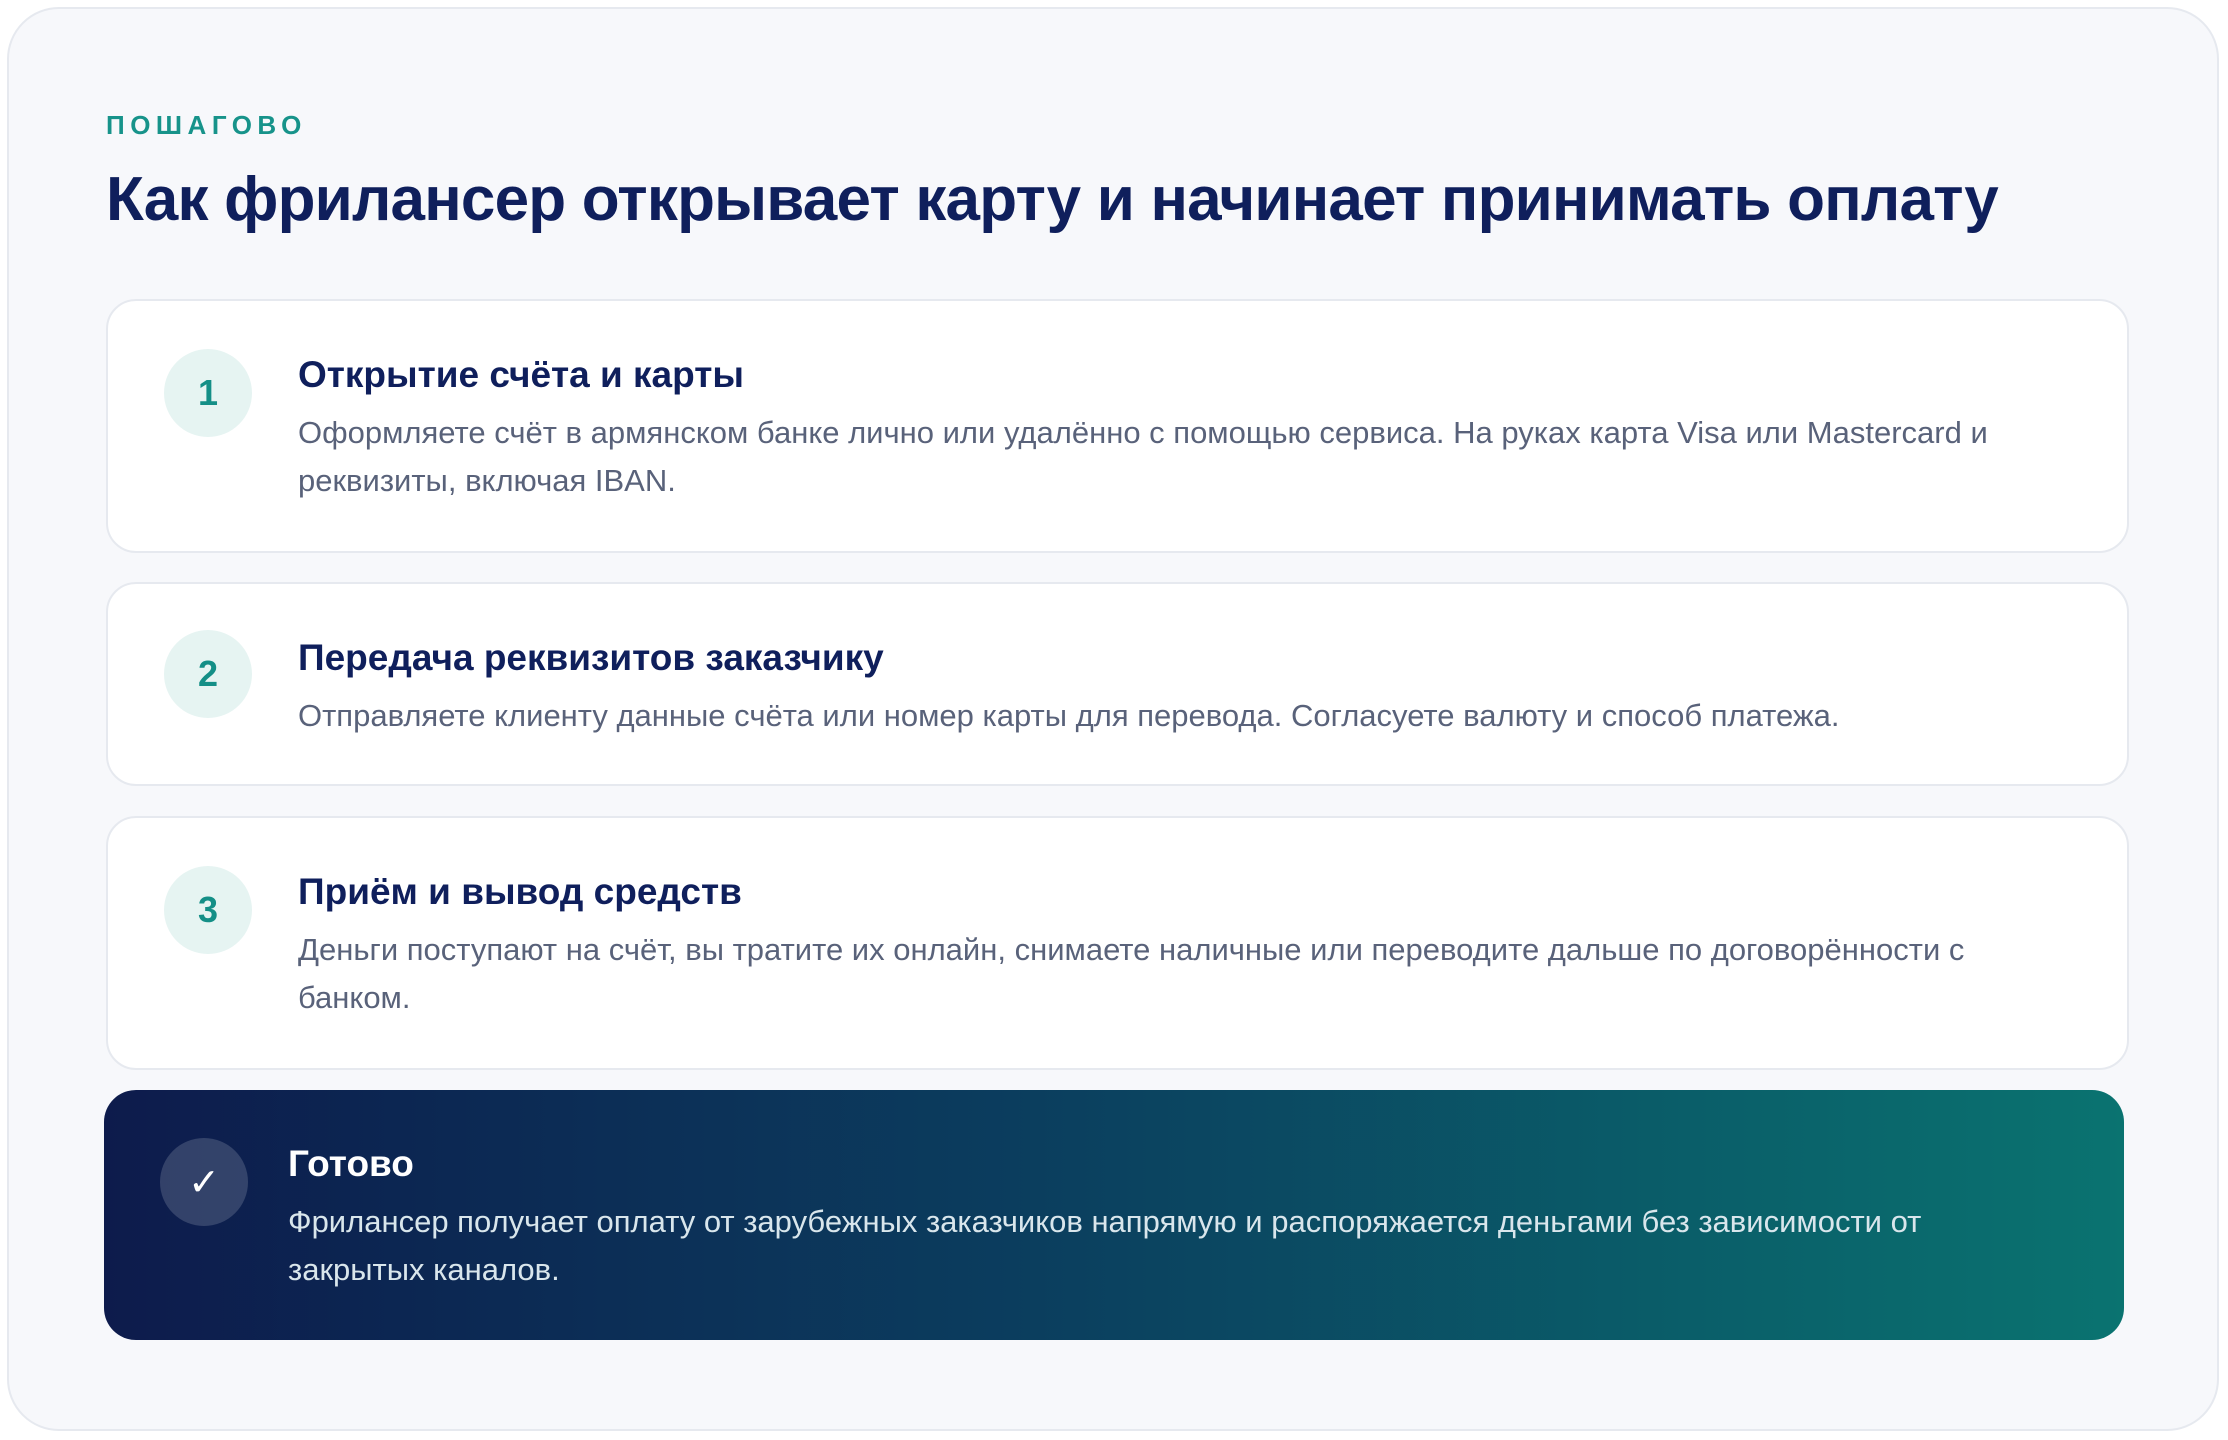 This screenshot has width=2228, height=1440. What do you see at coordinates (208, 910) in the screenshot?
I see `step-number-badge: 3` at bounding box center [208, 910].